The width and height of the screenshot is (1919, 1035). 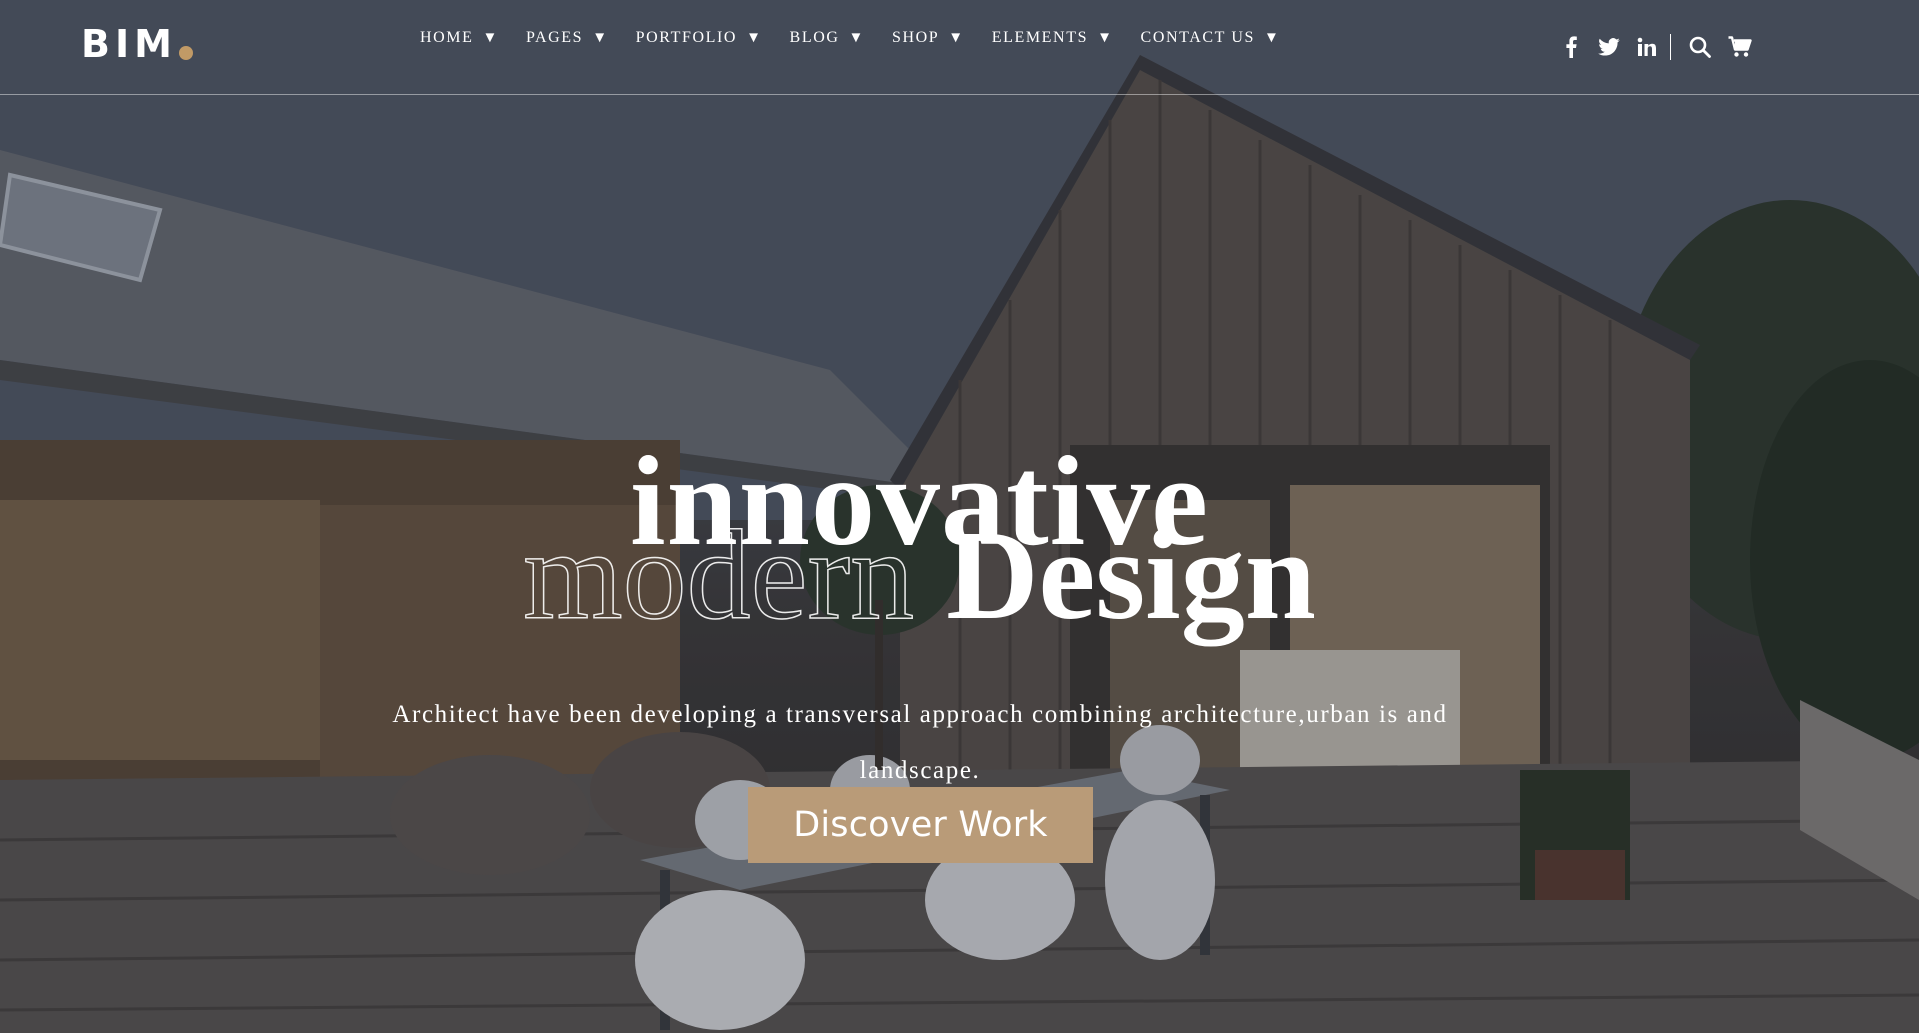 What do you see at coordinates (554, 38) in the screenshot?
I see `nav-item-label: PAGES` at bounding box center [554, 38].